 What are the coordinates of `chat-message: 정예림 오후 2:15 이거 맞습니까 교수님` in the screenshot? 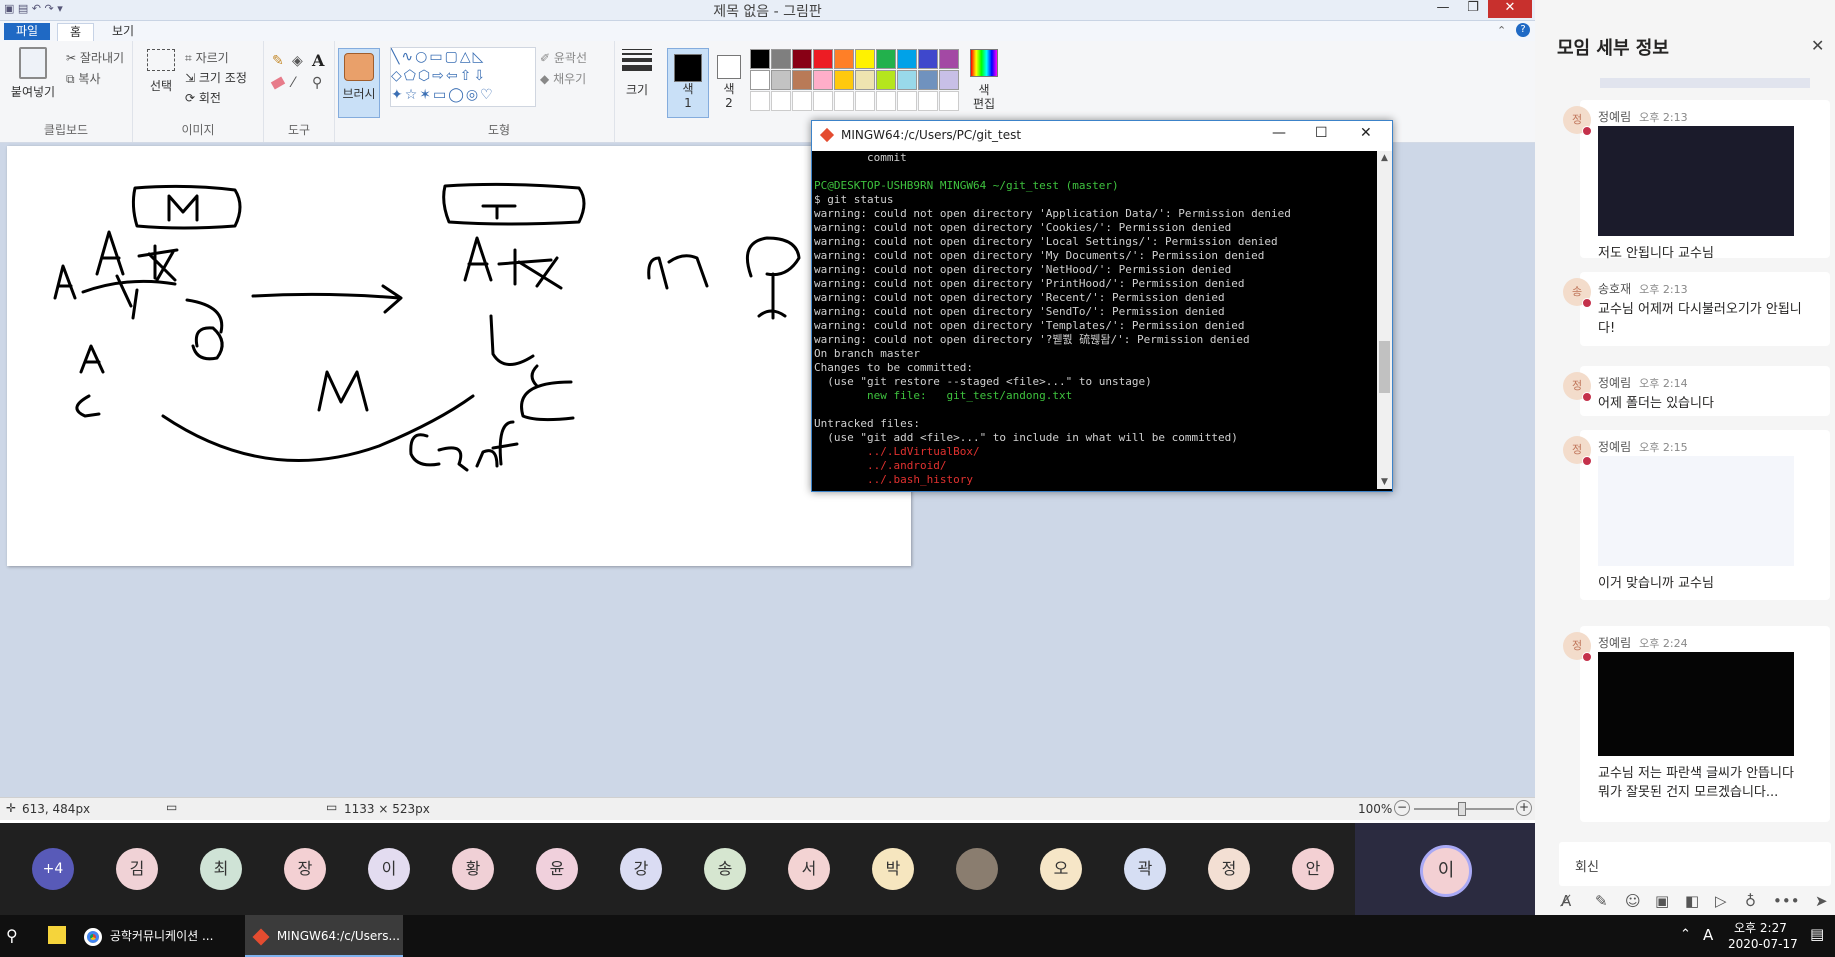 It's located at (1705, 515).